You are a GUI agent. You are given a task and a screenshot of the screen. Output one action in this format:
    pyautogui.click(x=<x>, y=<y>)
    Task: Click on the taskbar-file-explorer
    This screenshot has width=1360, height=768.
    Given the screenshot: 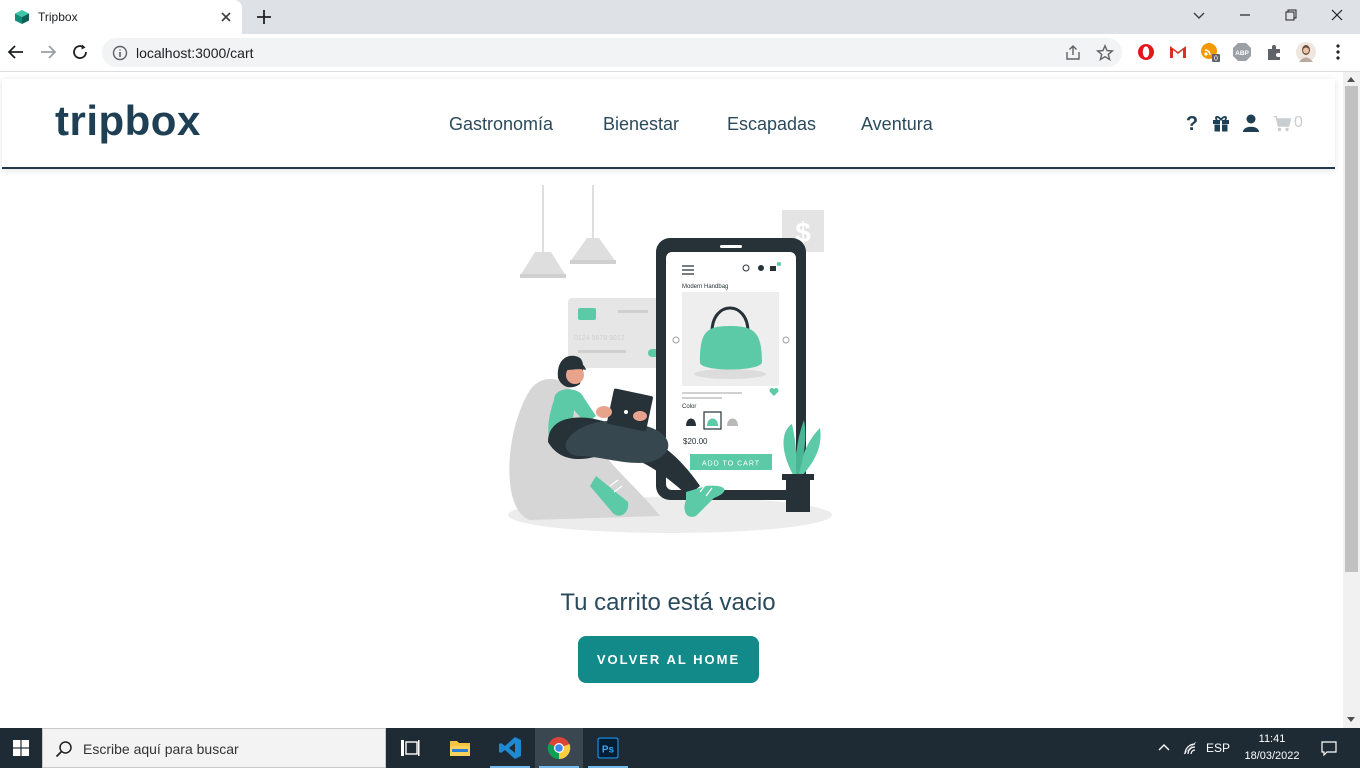 What is the action you would take?
    pyautogui.click(x=460, y=748)
    